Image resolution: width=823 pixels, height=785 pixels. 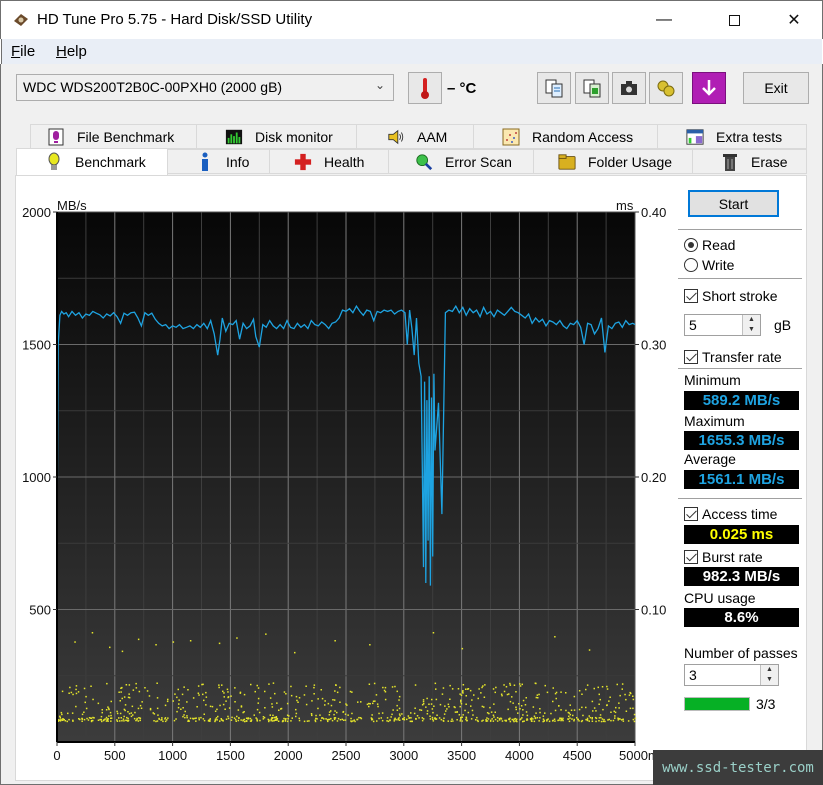 What do you see at coordinates (794, 20) in the screenshot?
I see `close-button: ✕` at bounding box center [794, 20].